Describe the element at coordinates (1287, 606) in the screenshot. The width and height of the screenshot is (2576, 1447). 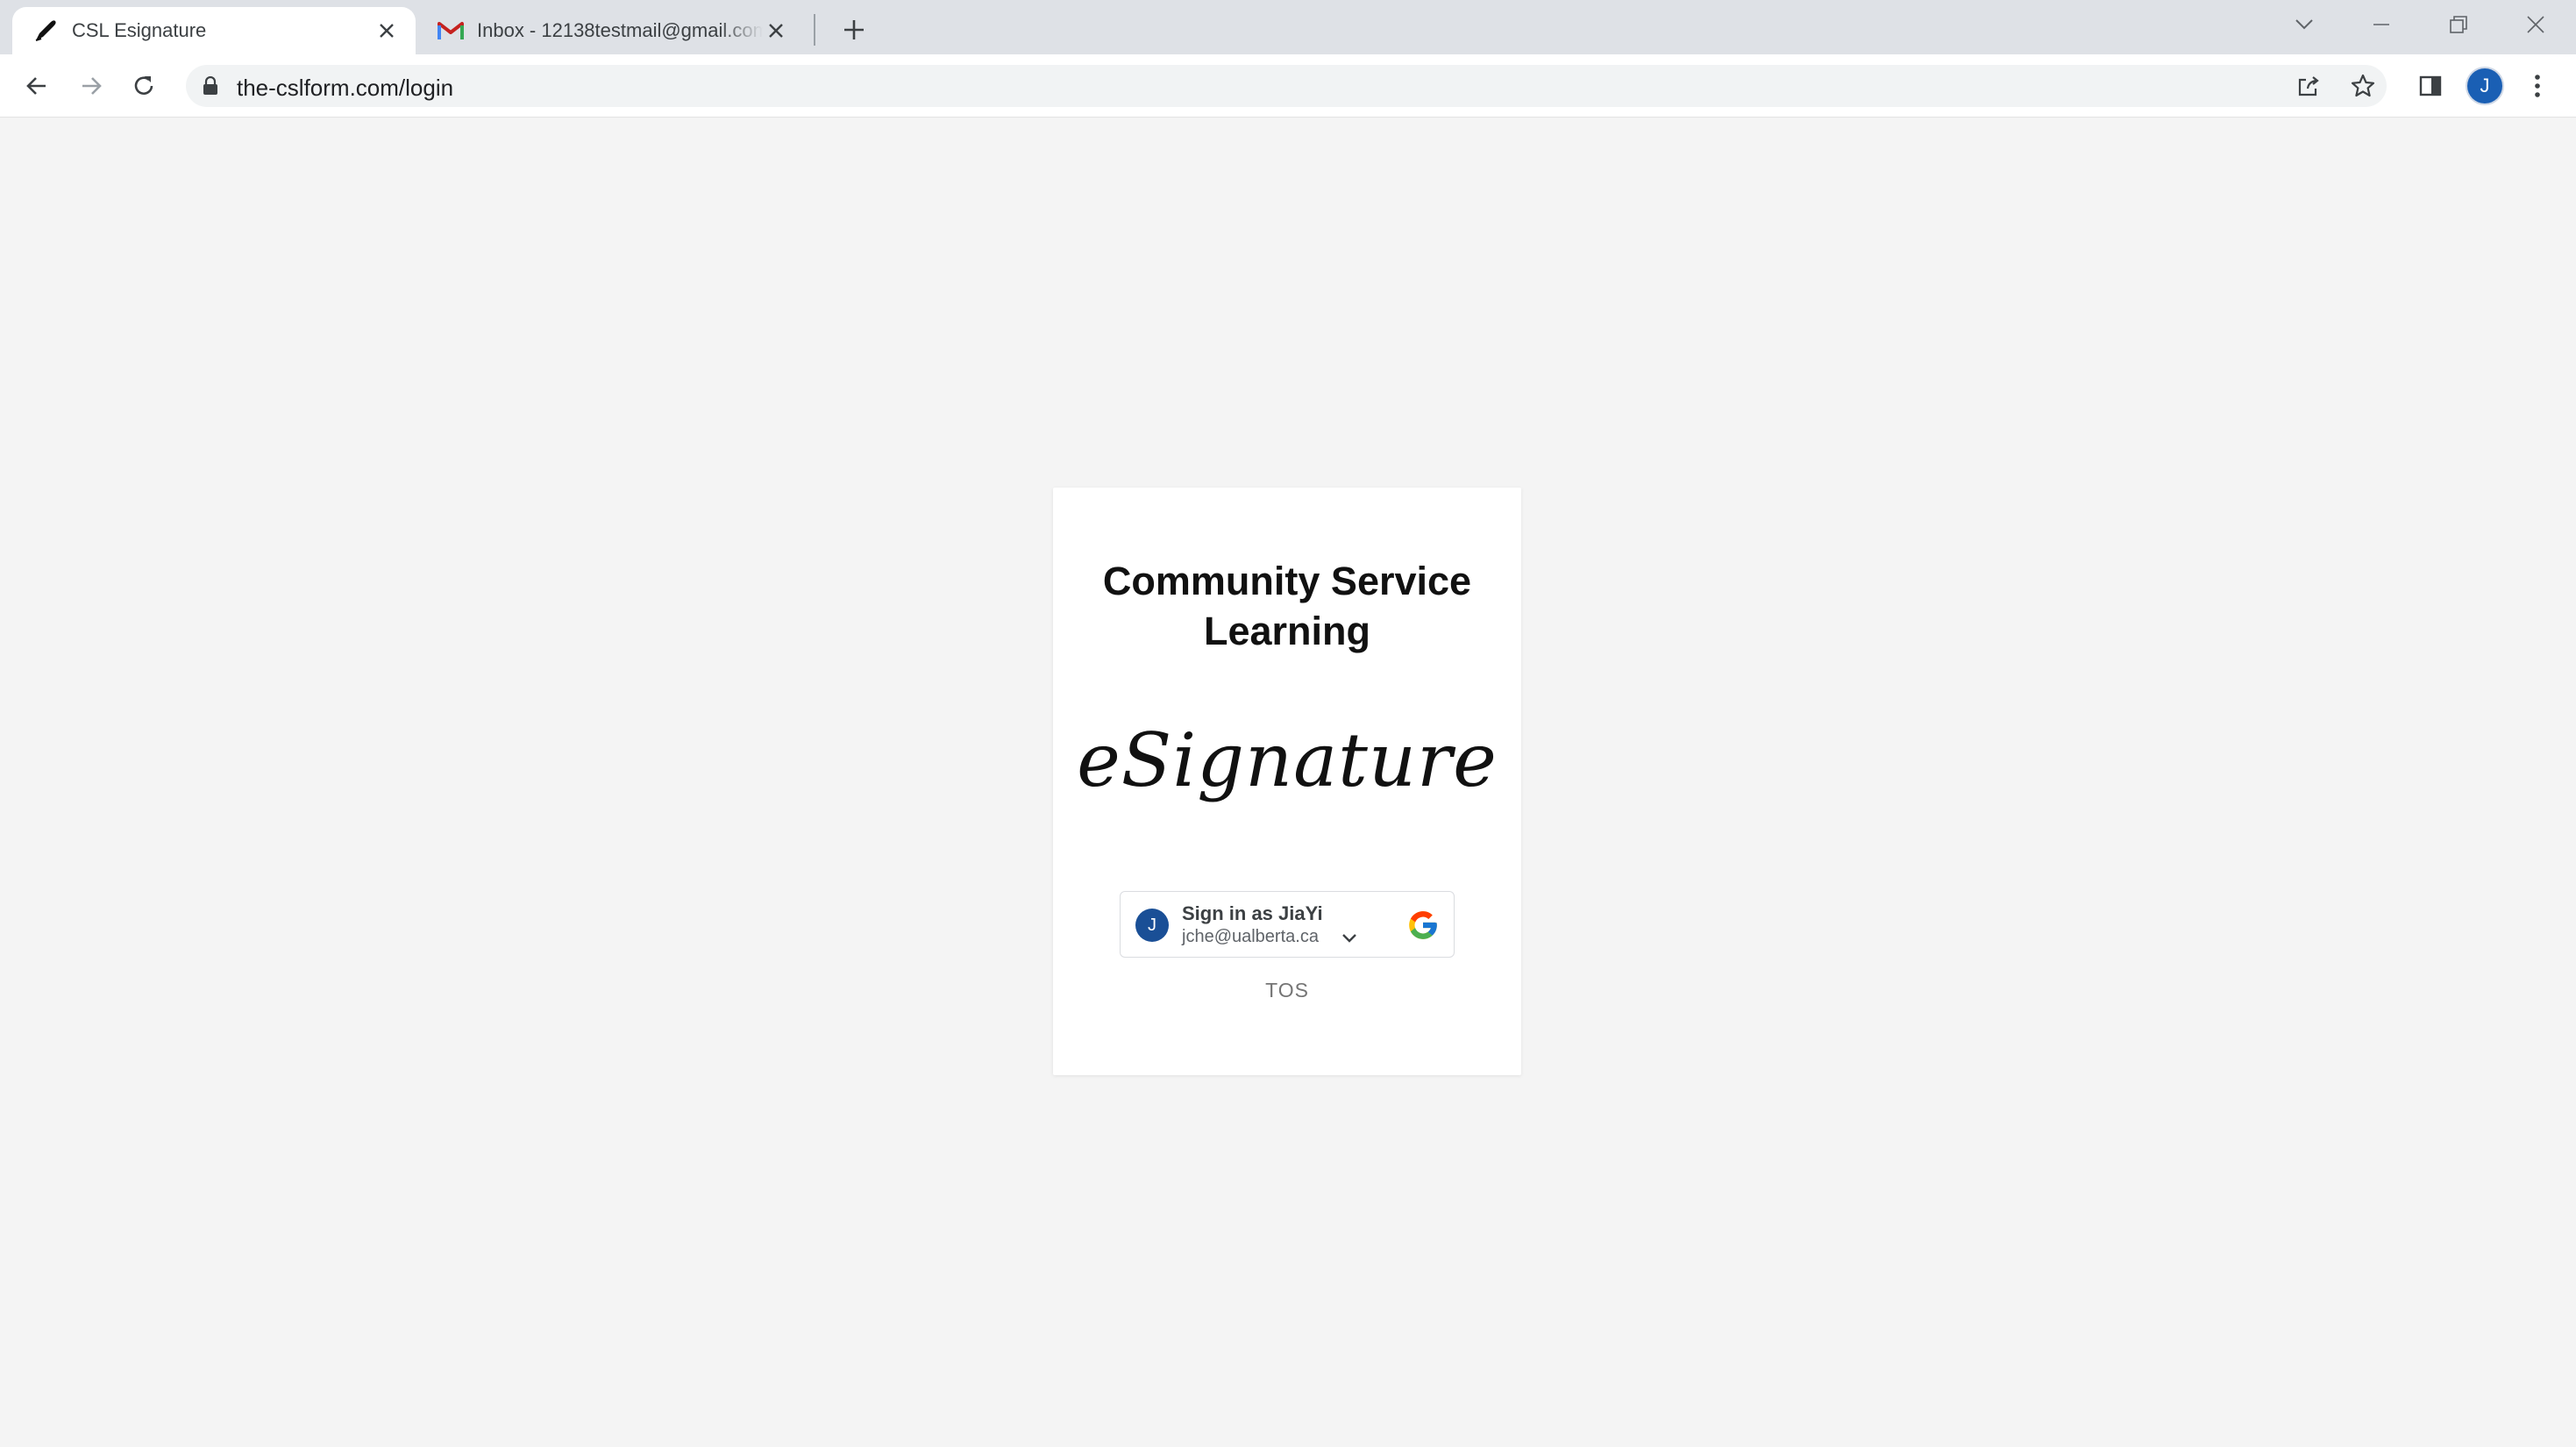
I see `page-title: Community Service Learning` at that location.